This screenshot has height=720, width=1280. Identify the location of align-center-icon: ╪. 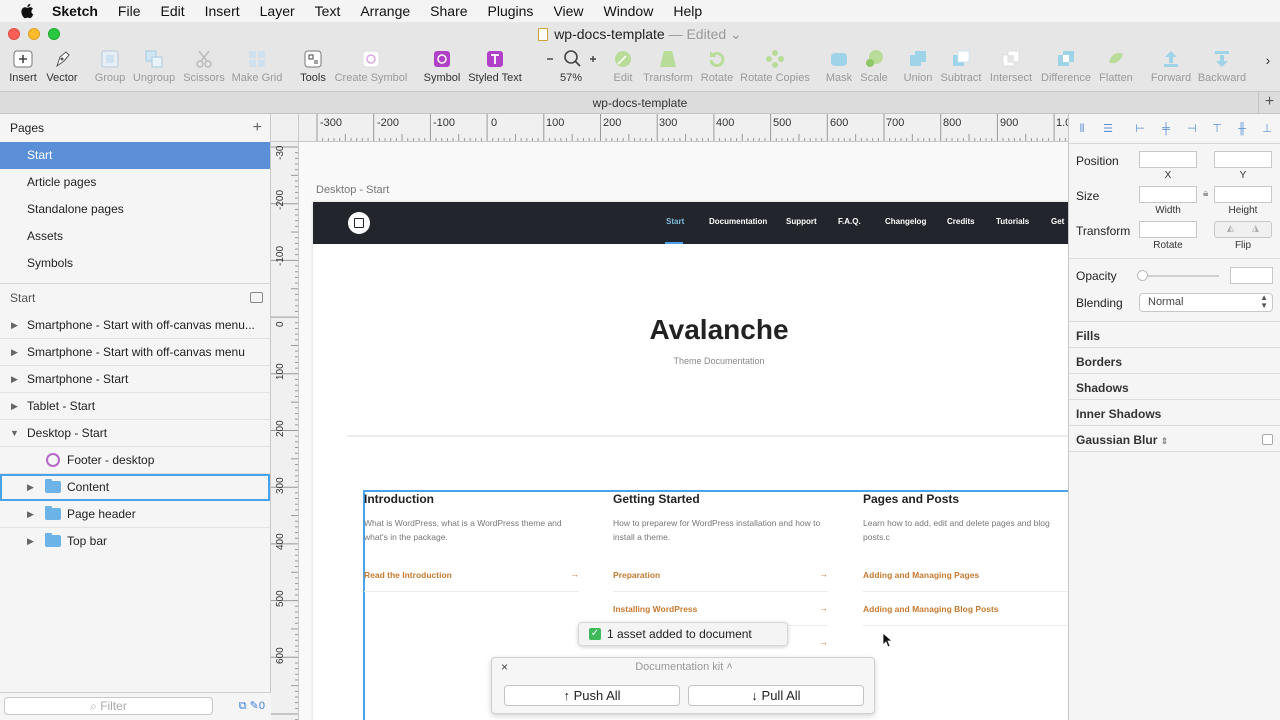
(1166, 129).